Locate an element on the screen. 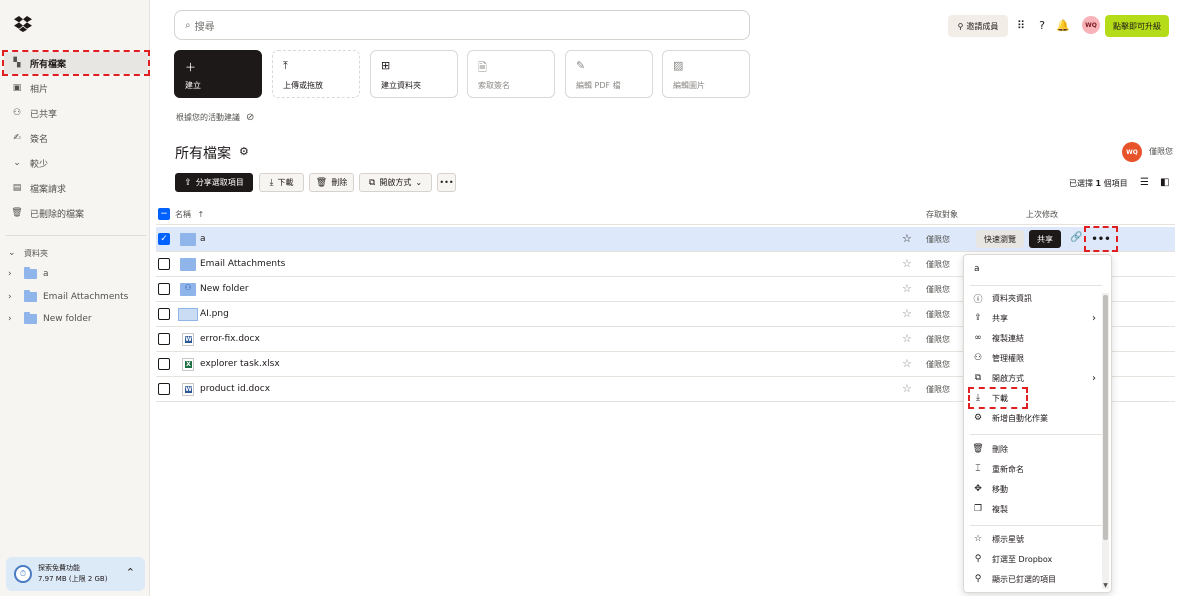  sidebar-item-less: ⌄ 較少 is located at coordinates (76, 163).